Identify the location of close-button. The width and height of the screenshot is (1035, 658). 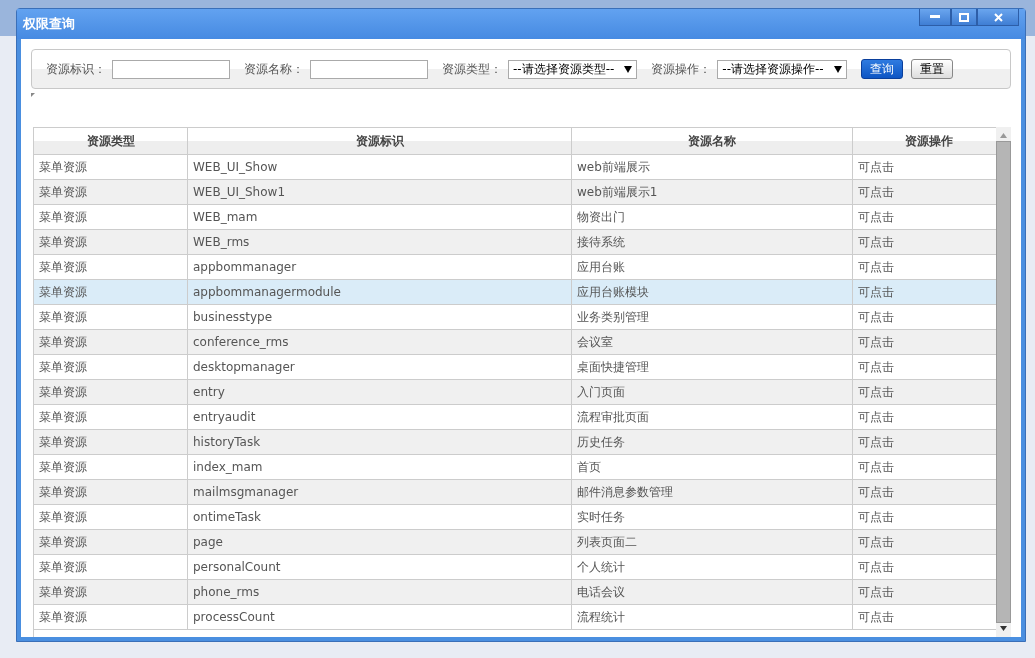
(998, 17).